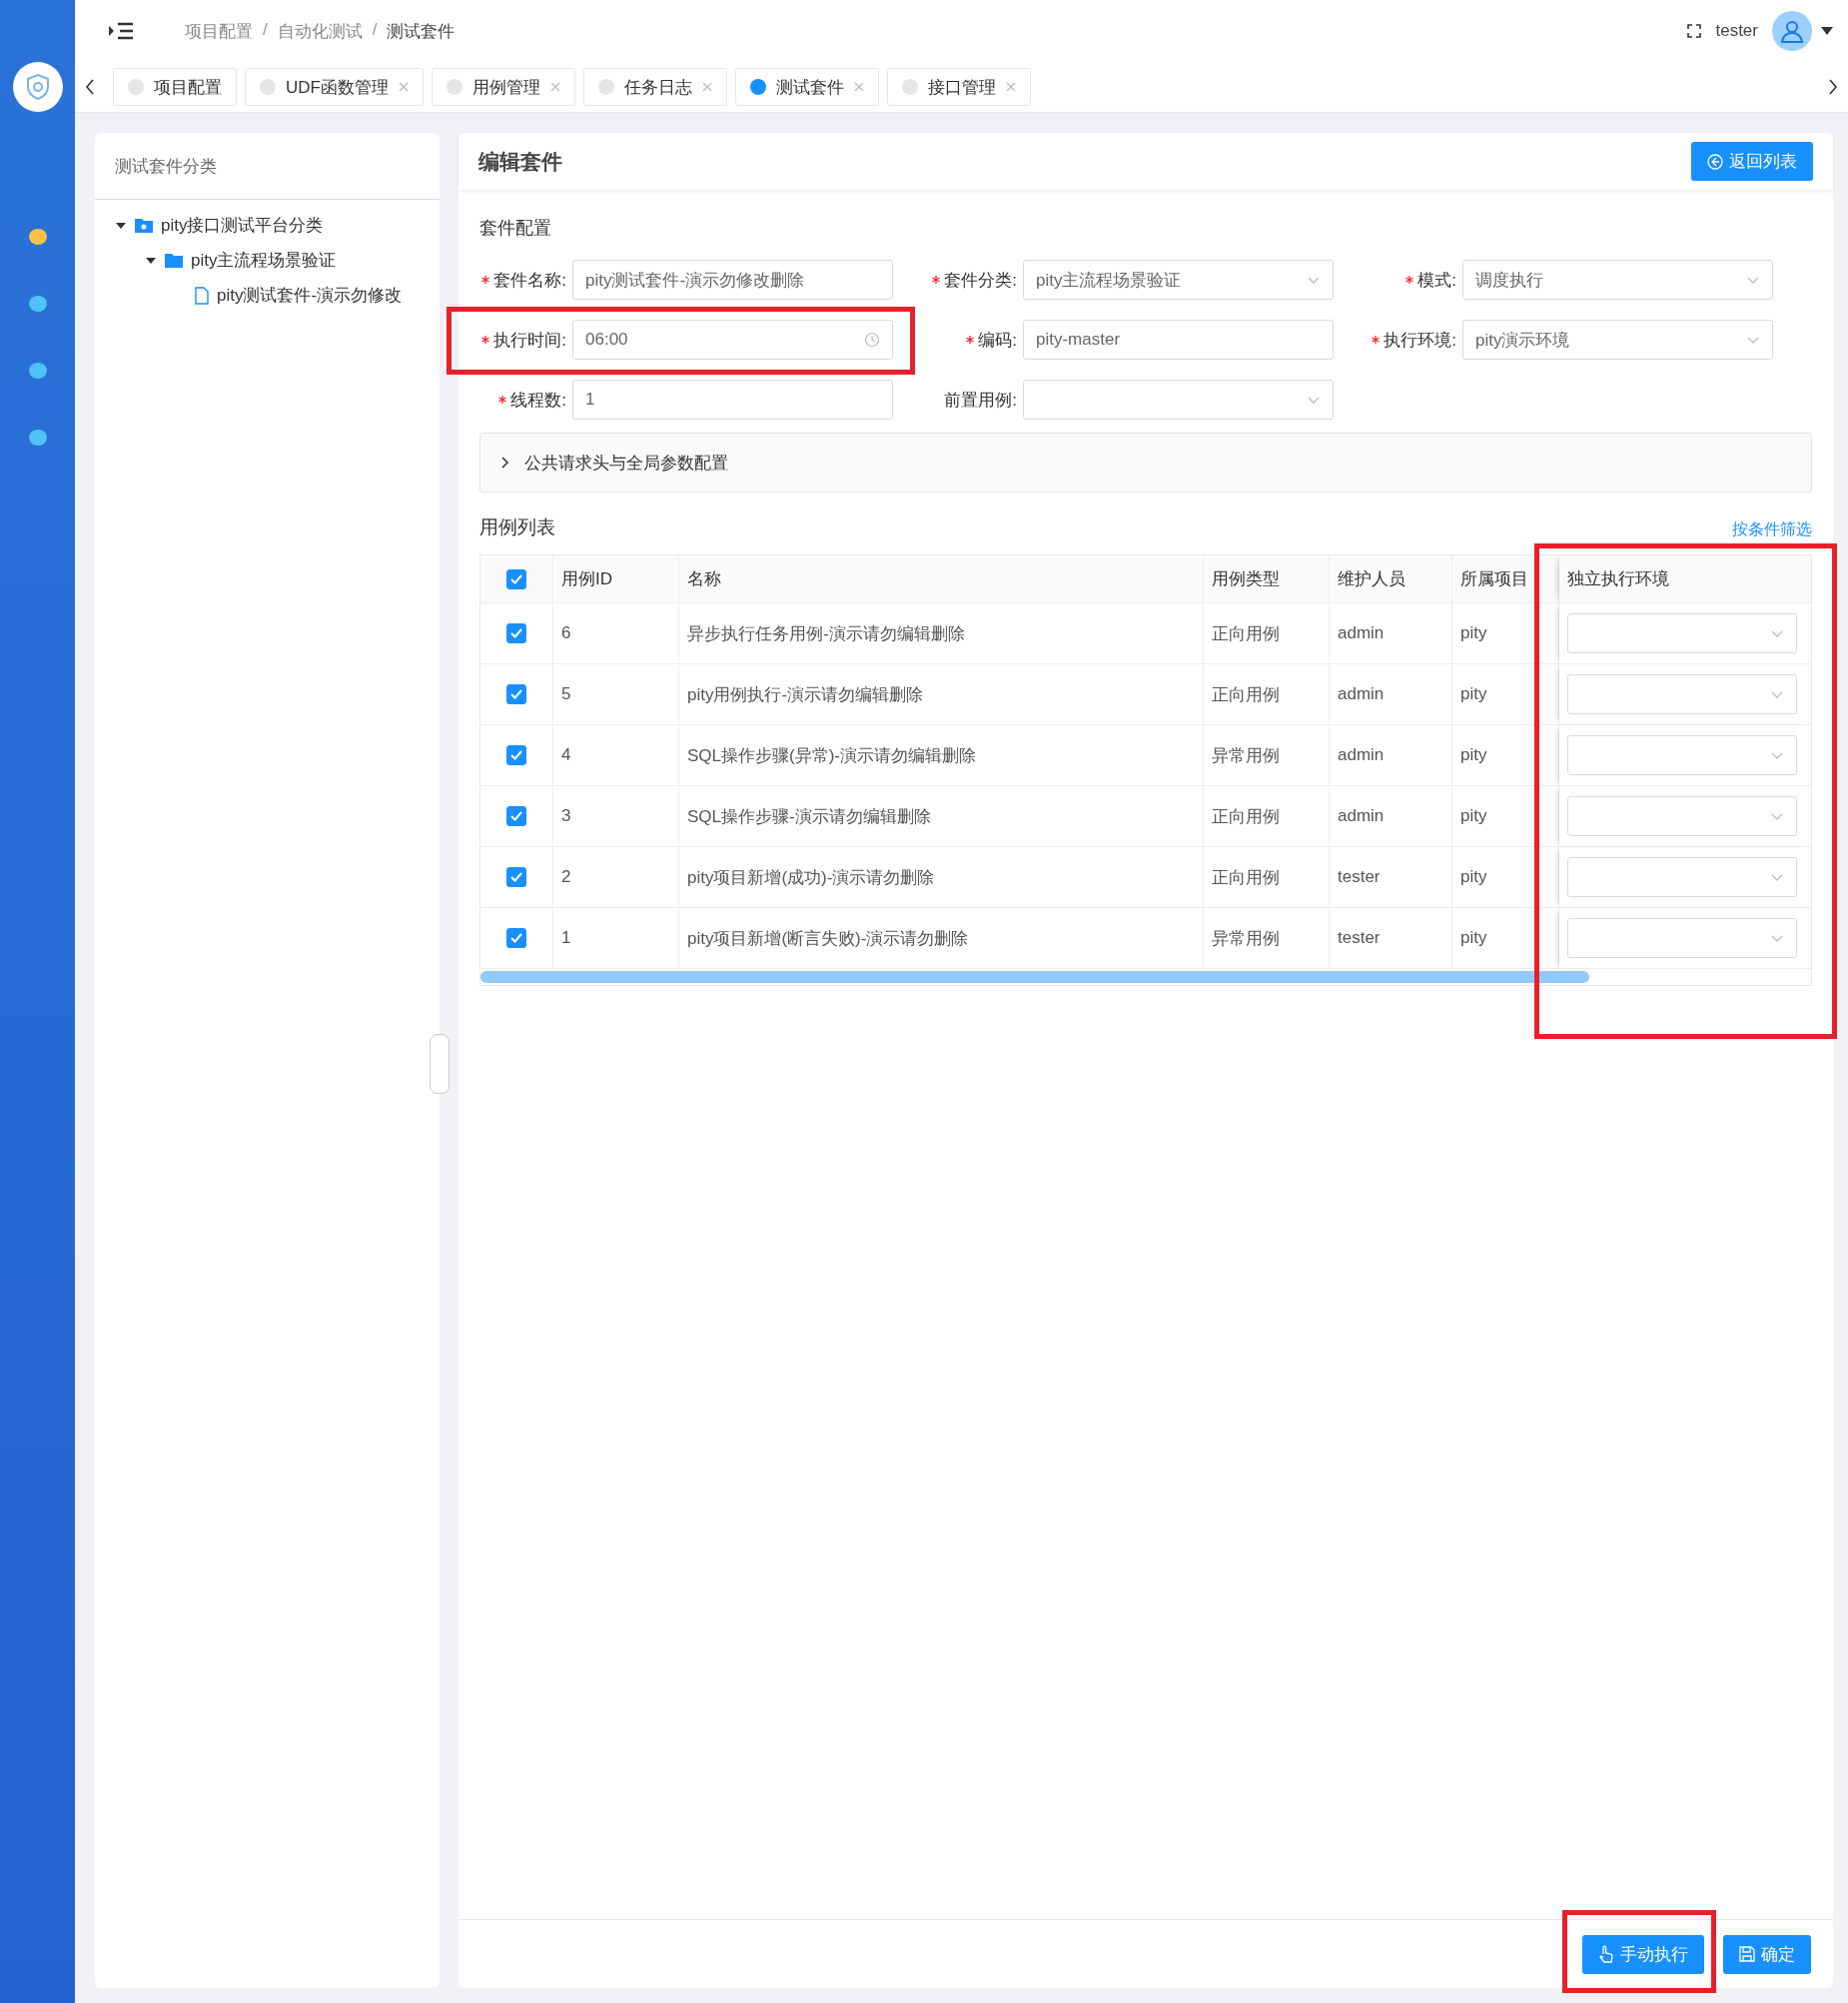 The height and width of the screenshot is (2003, 1848). What do you see at coordinates (566, 633) in the screenshot?
I see `table-cell: 6` at bounding box center [566, 633].